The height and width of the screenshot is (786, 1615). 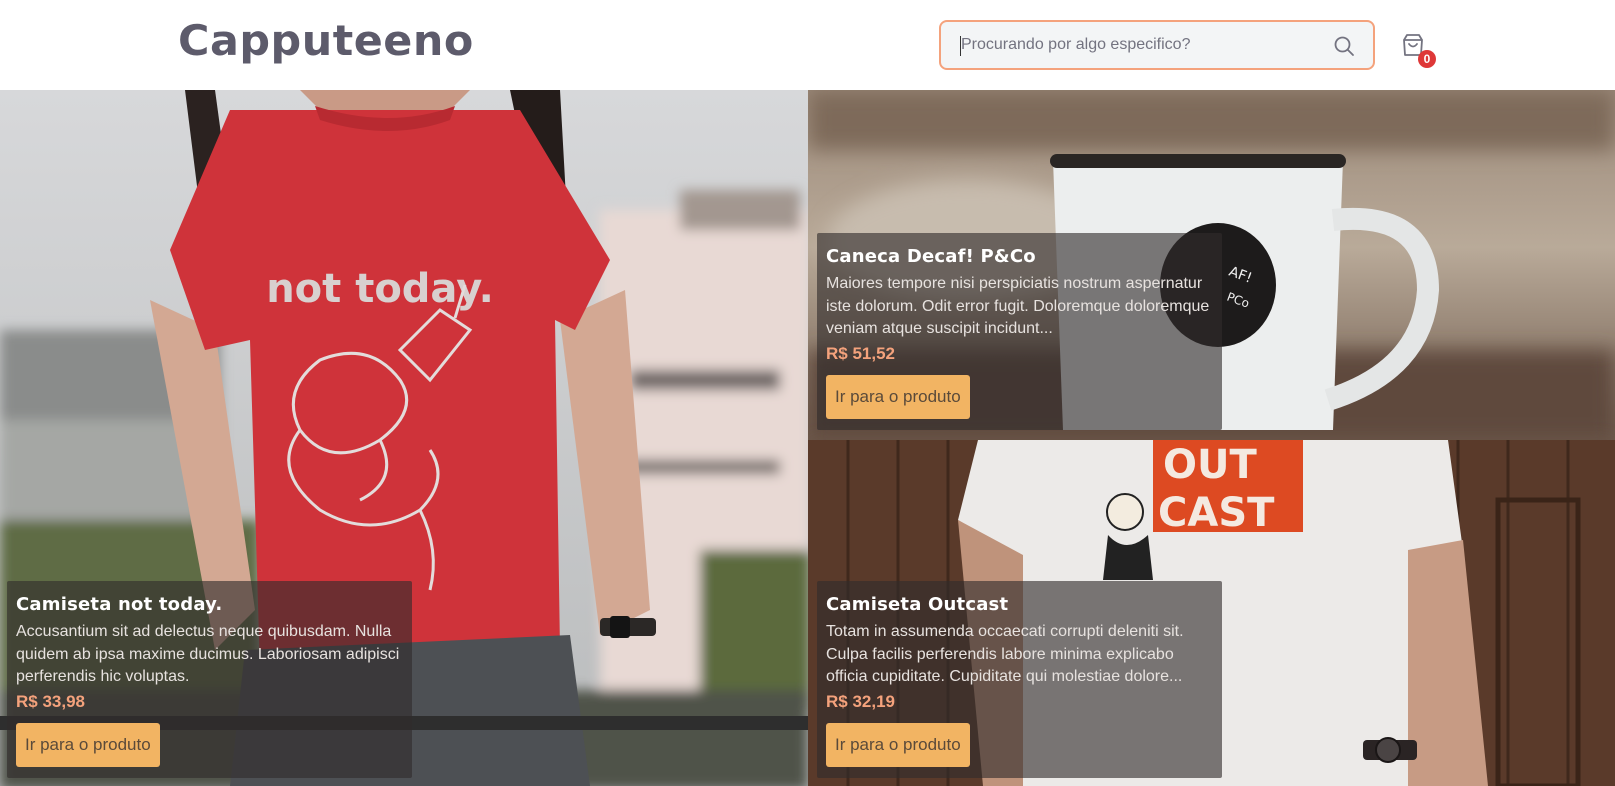 What do you see at coordinates (860, 701) in the screenshot?
I see `product-price: R$ 32,19` at bounding box center [860, 701].